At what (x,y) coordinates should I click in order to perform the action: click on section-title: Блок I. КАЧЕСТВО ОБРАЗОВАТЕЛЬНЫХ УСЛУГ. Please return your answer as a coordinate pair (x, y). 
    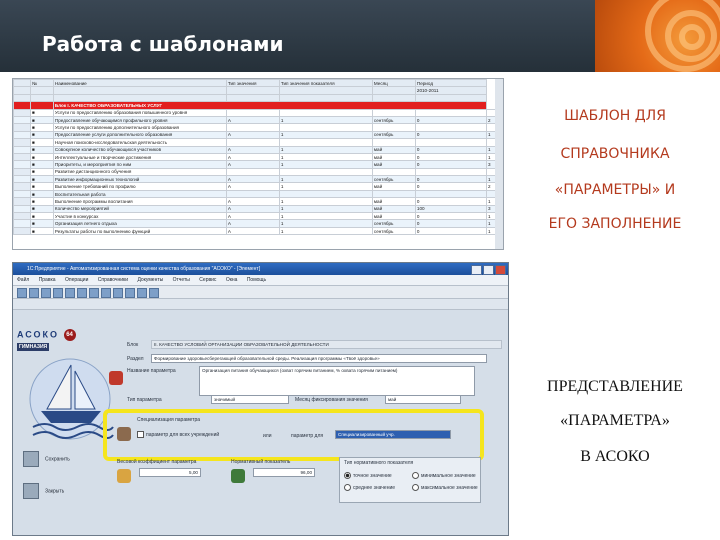
    Looking at the image, I should click on (269, 105).